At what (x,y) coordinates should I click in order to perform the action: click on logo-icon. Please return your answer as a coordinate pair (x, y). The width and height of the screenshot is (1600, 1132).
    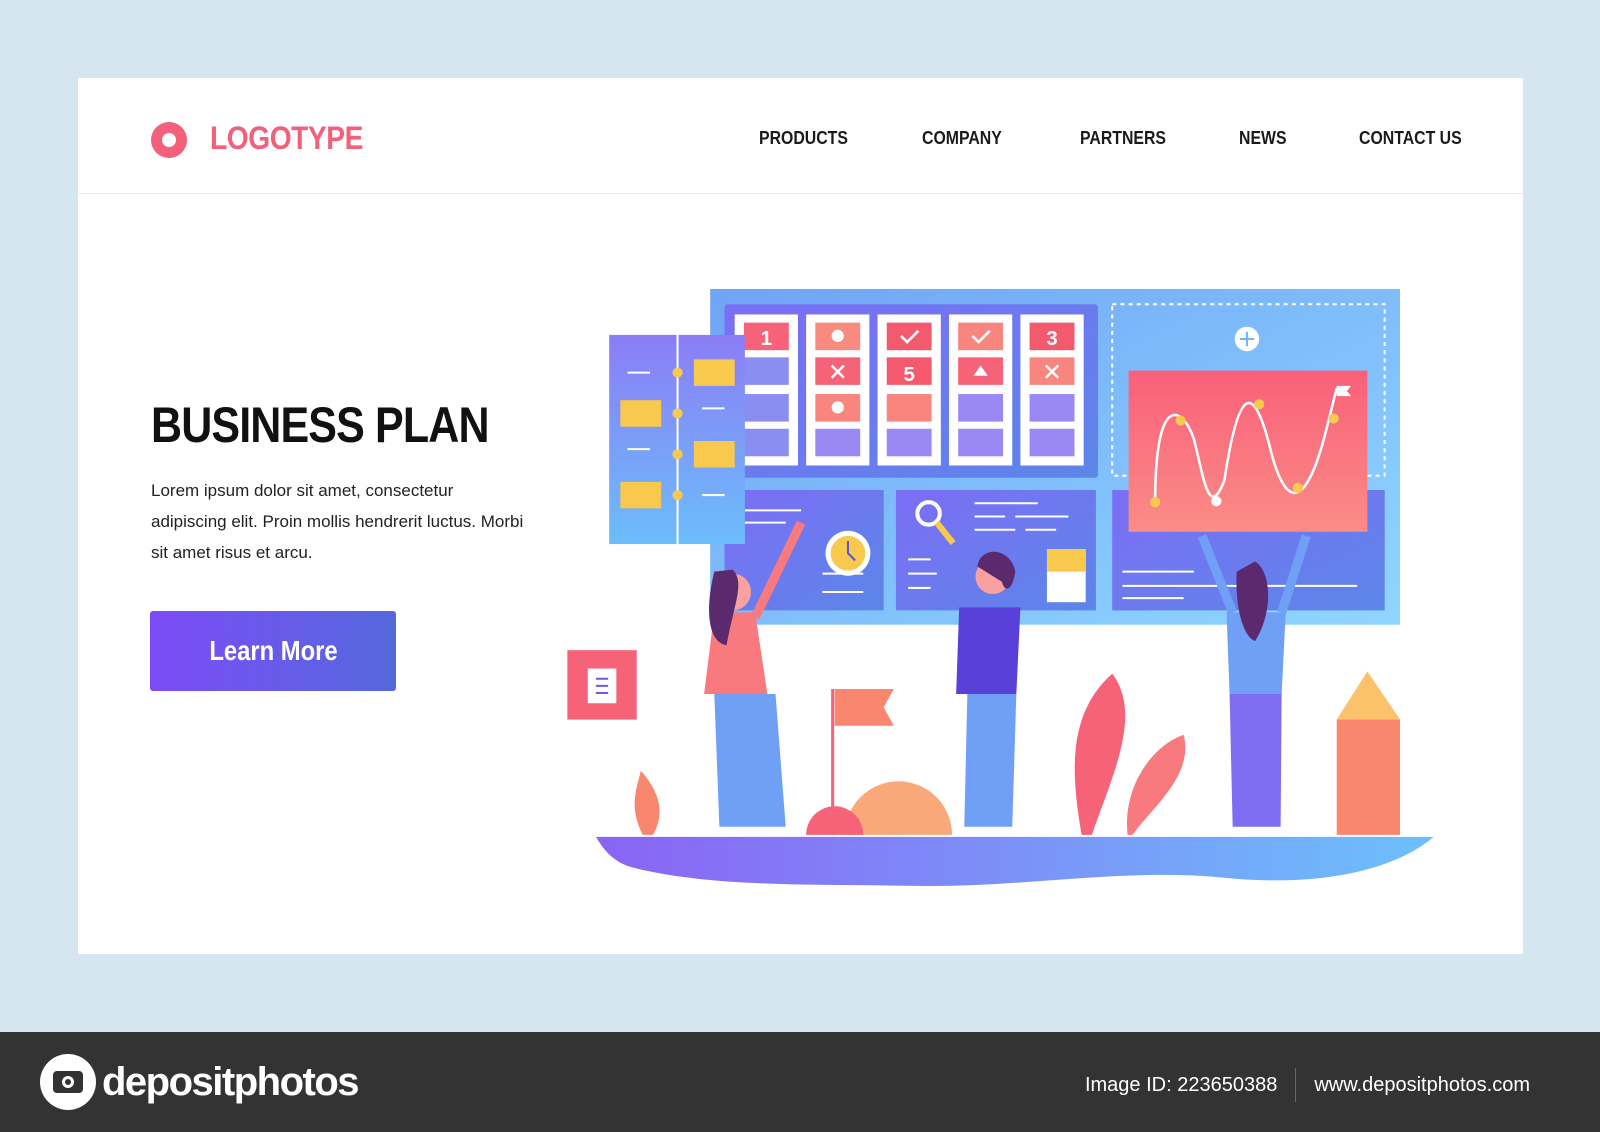
    Looking at the image, I should click on (169, 140).